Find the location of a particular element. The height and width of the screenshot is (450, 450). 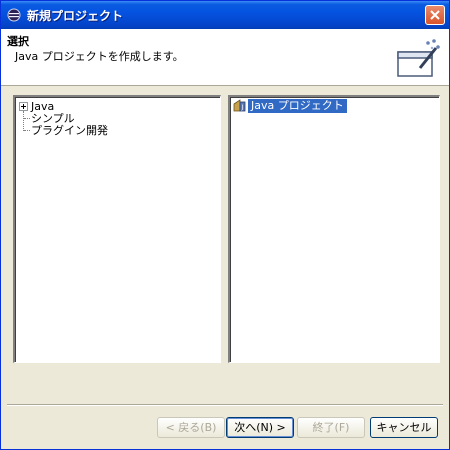

wizard-banner: 選択 Java プロジェクトを作成します。 is located at coordinates (225, 57).